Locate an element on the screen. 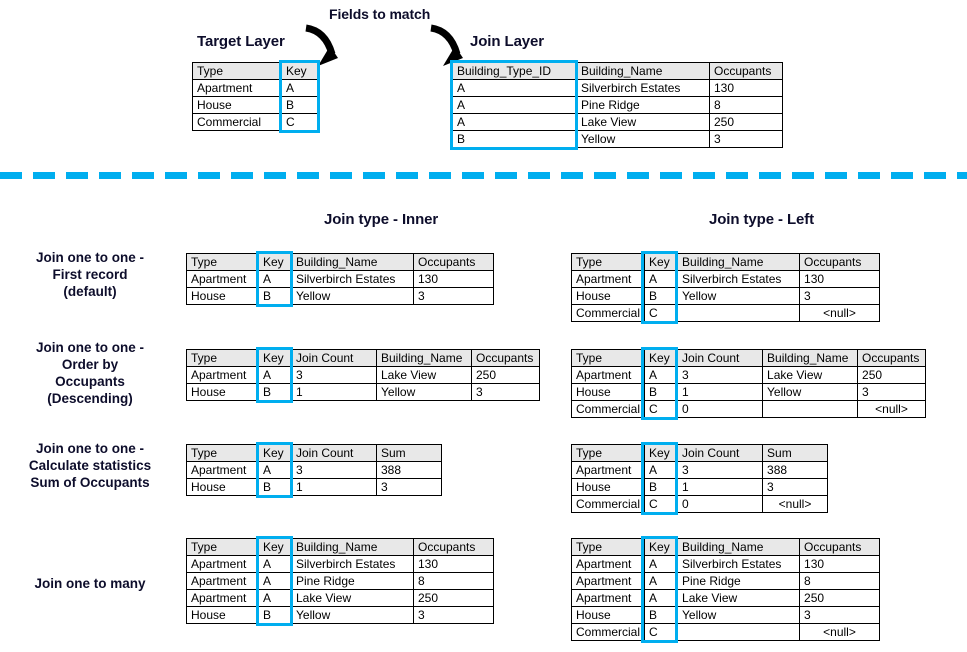 This screenshot has width=967, height=652. table-row: Commercial C <null> is located at coordinates (725, 313).